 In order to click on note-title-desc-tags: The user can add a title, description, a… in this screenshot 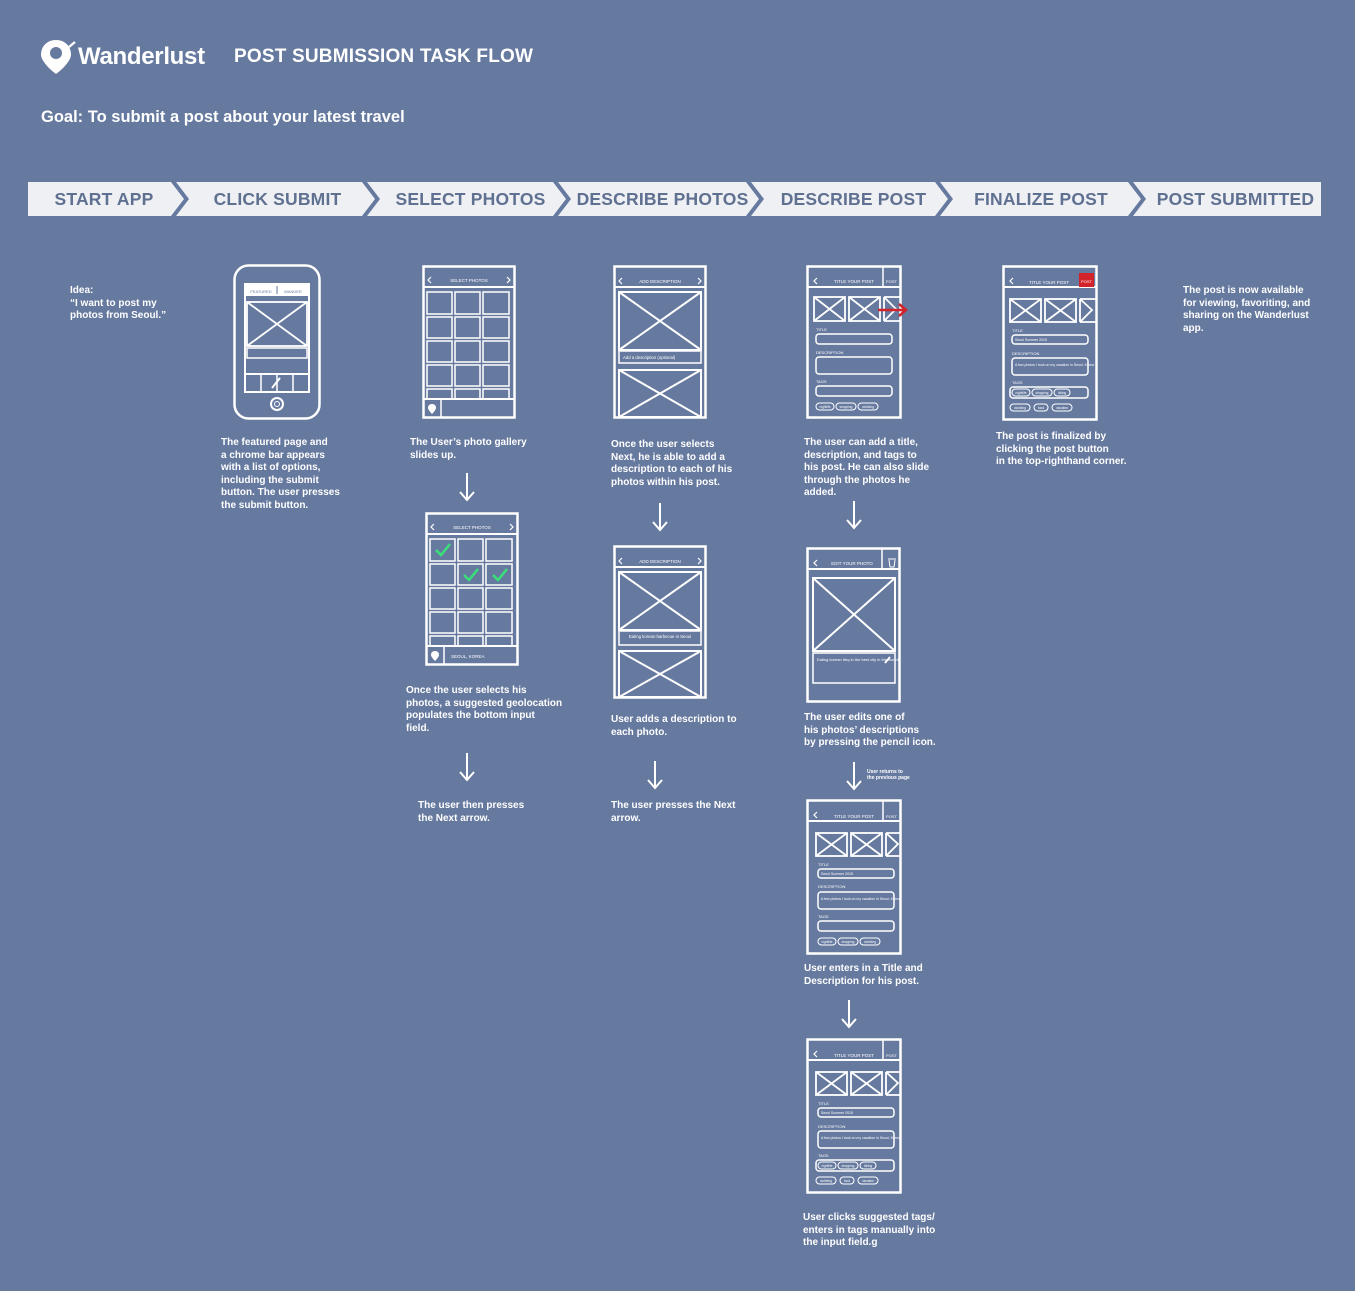, I will do `click(867, 468)`.